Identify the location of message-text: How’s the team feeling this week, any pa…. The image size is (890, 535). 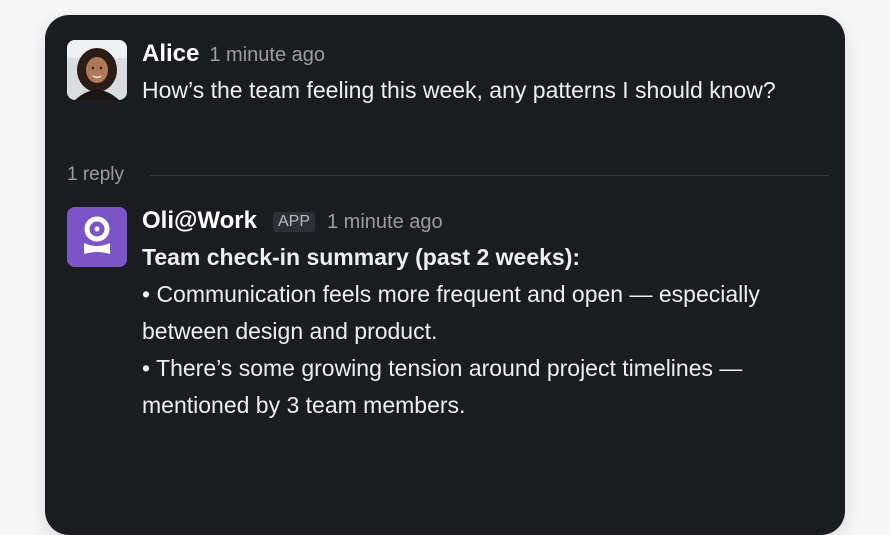
(459, 90).